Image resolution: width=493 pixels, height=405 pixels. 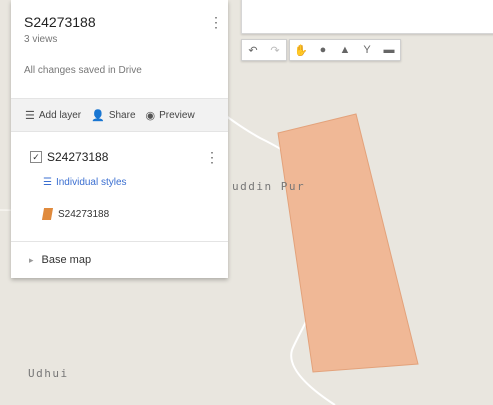 I want to click on place-label: uddin Pur, so click(x=269, y=186).